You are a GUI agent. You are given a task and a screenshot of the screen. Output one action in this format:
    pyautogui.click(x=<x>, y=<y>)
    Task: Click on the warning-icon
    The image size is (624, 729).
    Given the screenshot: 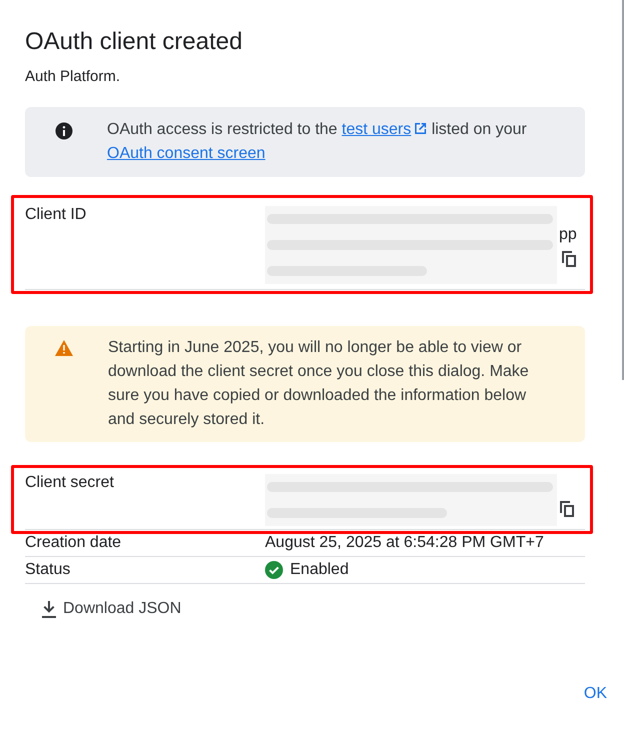 What is the action you would take?
    pyautogui.click(x=64, y=348)
    